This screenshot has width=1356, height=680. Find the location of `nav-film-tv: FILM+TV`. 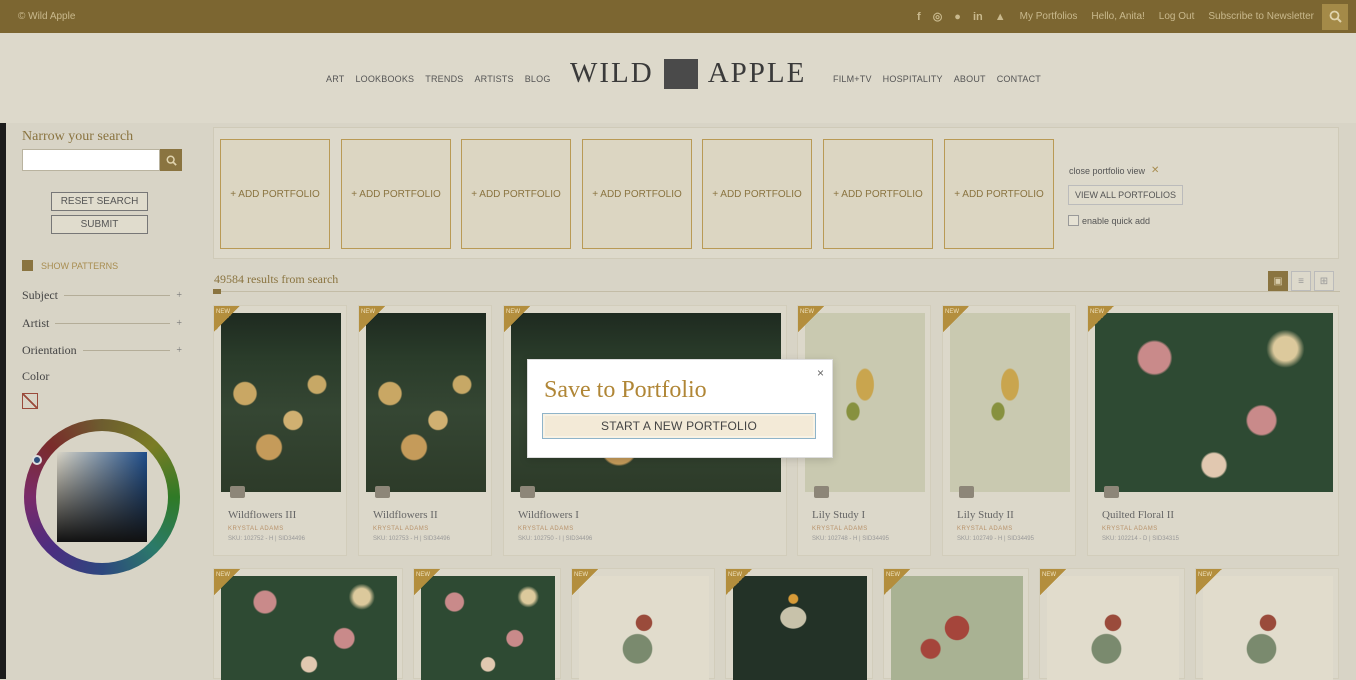

nav-film-tv: FILM+TV is located at coordinates (852, 79).